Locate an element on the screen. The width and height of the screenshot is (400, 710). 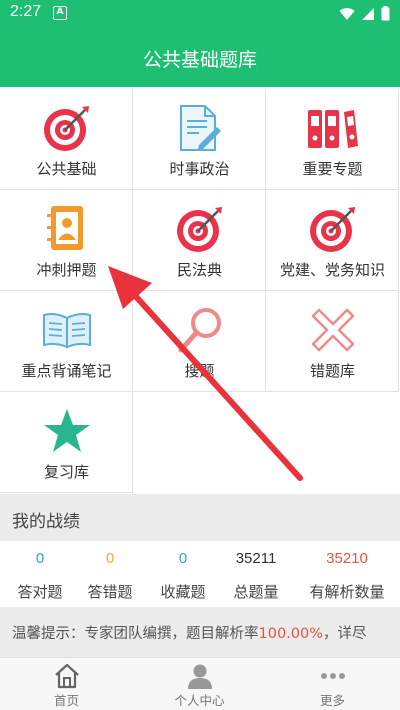
stat-label: 有解析数量 is located at coordinates (347, 592).